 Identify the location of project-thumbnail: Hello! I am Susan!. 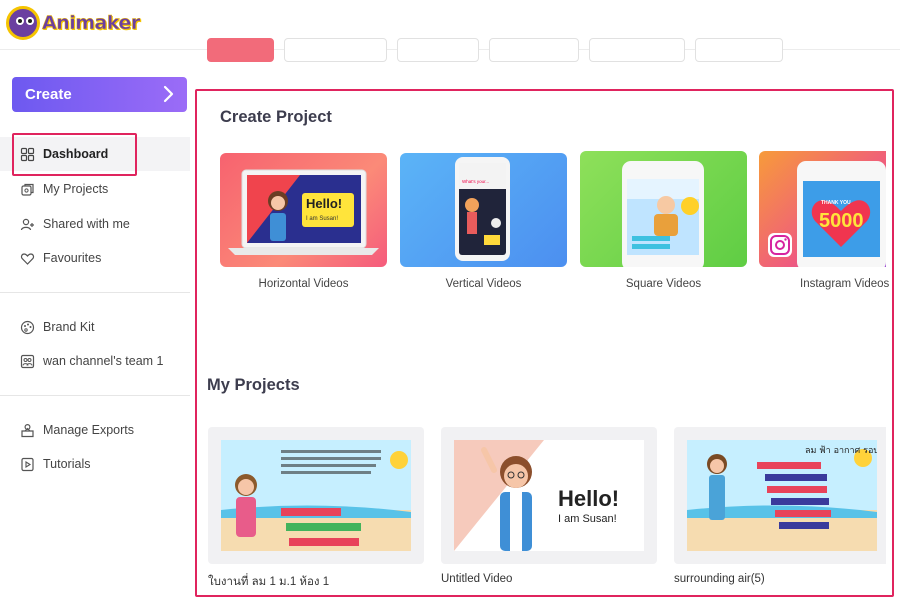
(549, 495).